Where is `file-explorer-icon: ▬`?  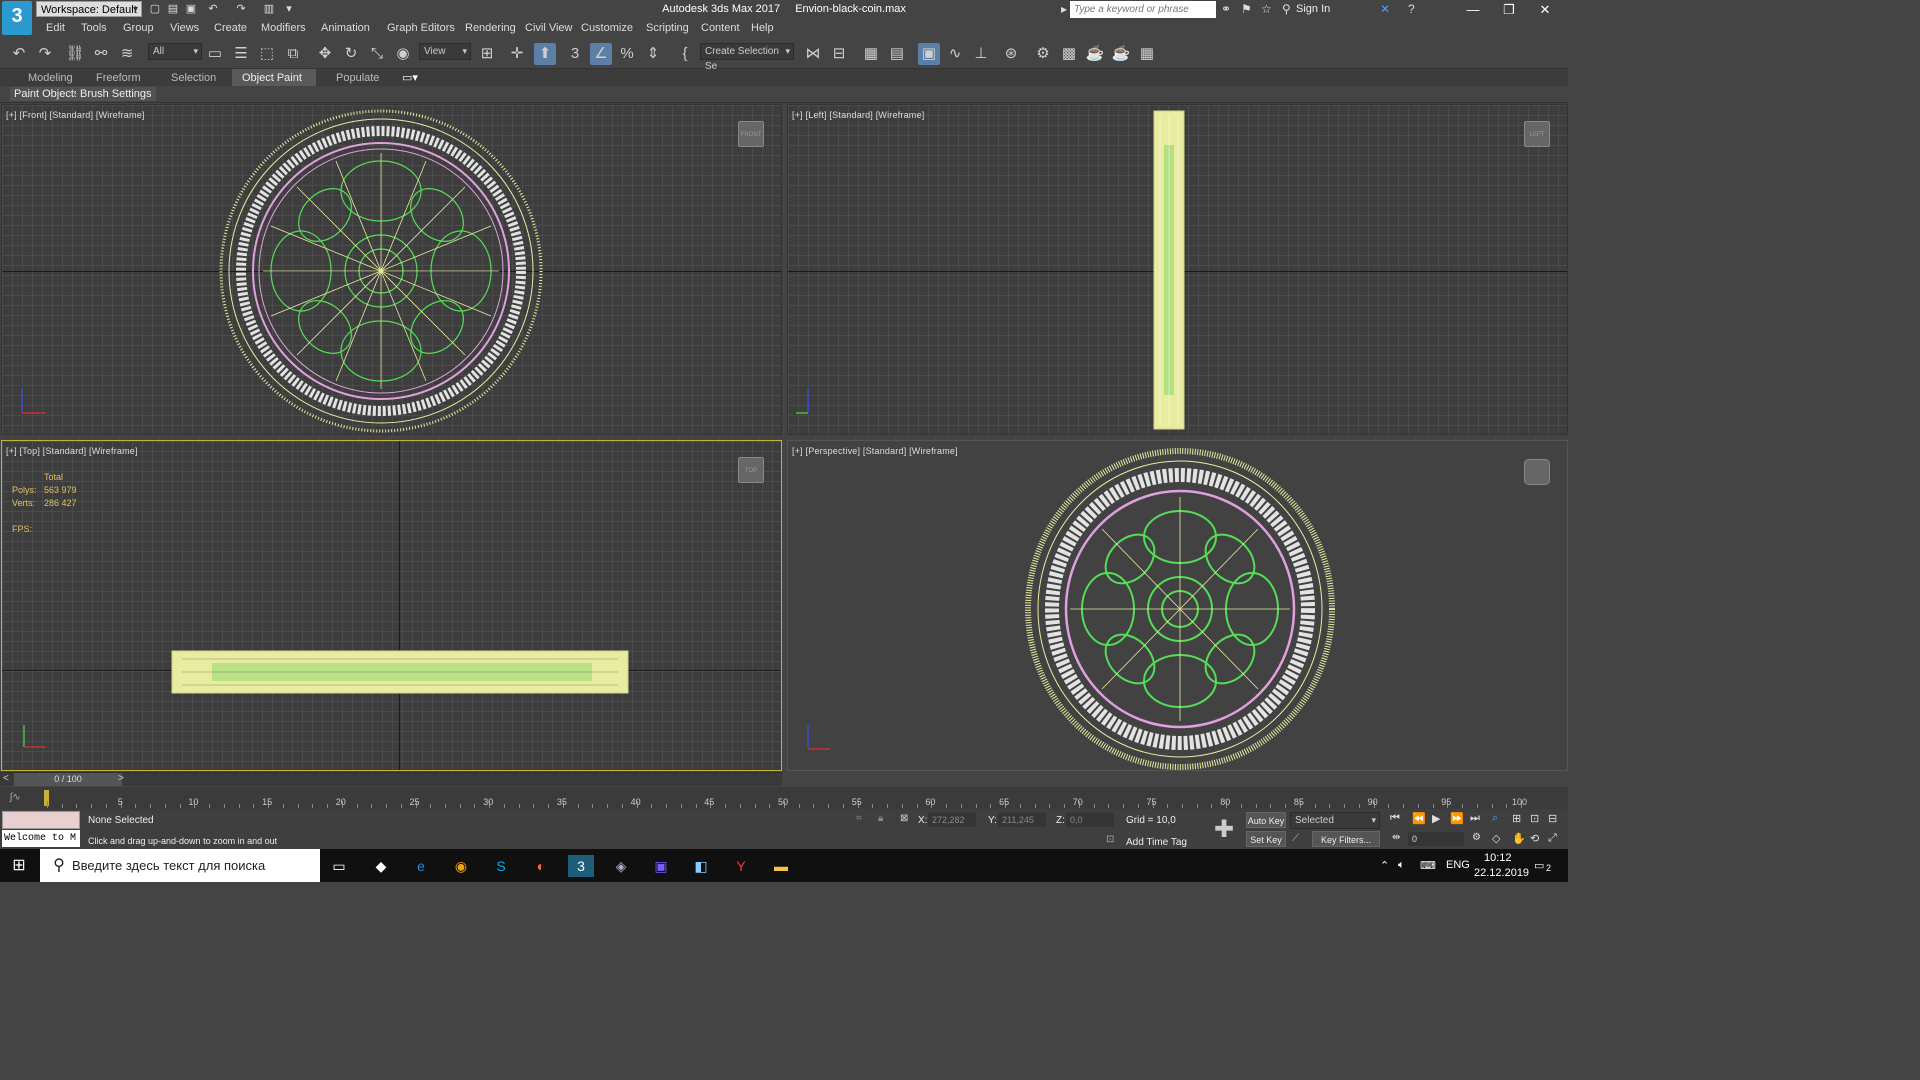 file-explorer-icon: ▬ is located at coordinates (781, 866).